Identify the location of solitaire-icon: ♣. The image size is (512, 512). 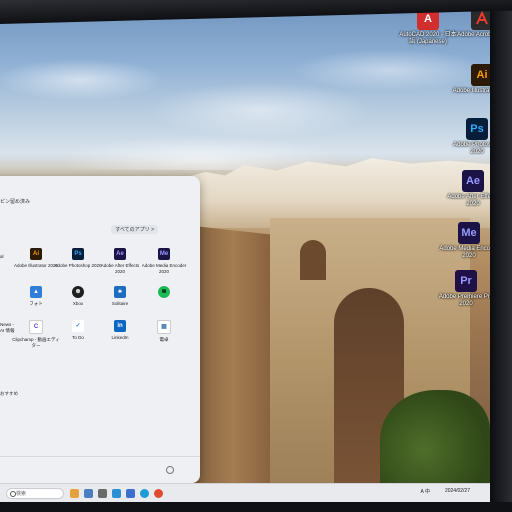
(120, 292).